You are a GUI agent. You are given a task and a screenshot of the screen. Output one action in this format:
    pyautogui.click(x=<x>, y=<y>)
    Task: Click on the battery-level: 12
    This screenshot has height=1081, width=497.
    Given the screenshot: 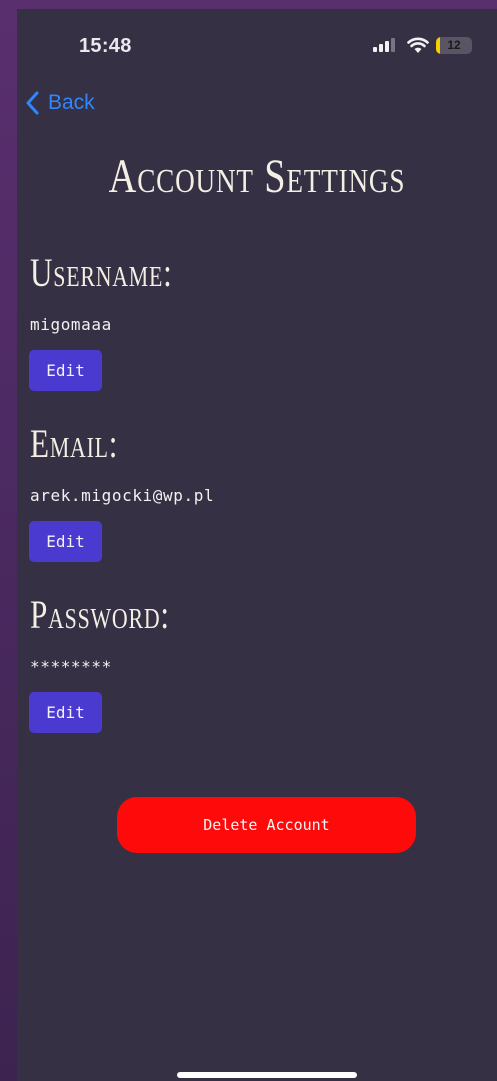 What is the action you would take?
    pyautogui.click(x=454, y=45)
    